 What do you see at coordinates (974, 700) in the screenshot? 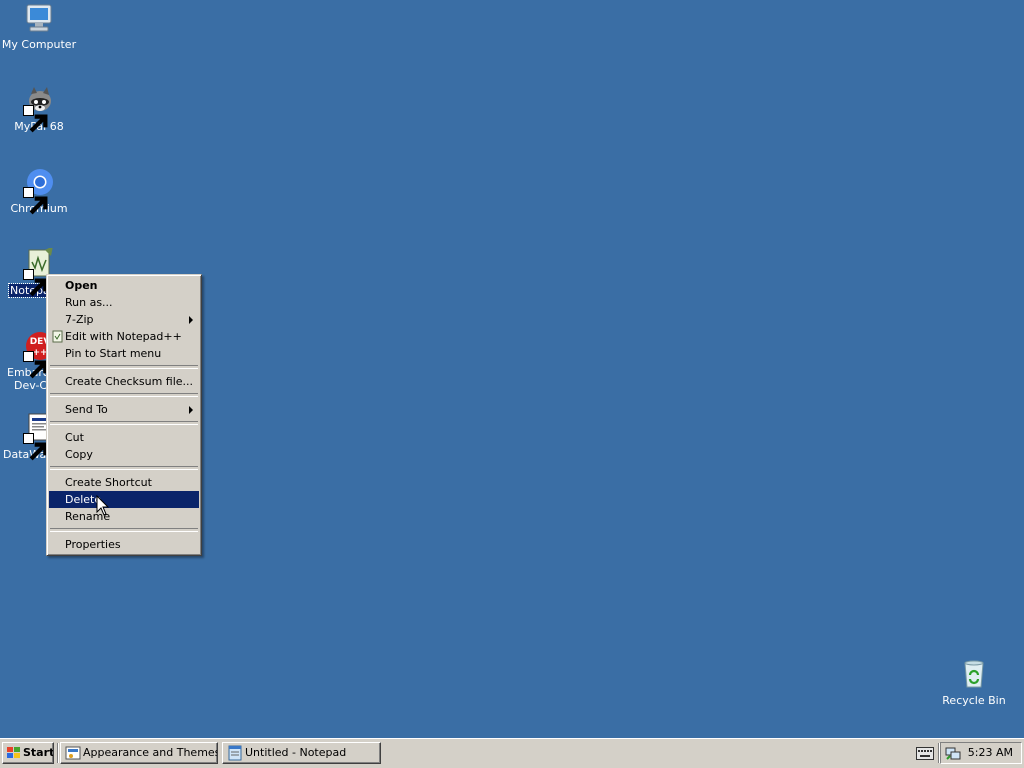
I see `desktop-icon-label: Recycle Bin` at bounding box center [974, 700].